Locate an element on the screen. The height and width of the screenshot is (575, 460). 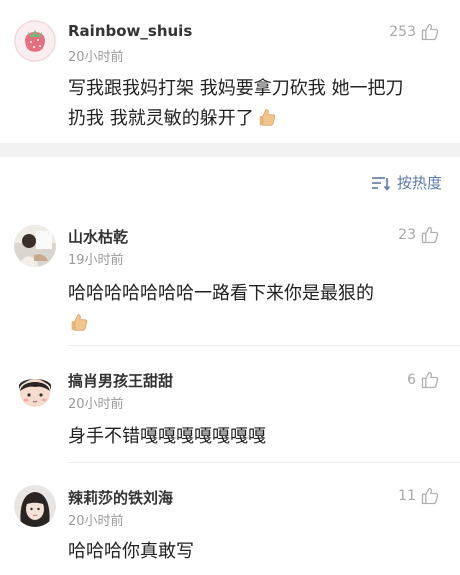
girl-photo-avatar-icon is located at coordinates (35, 506).